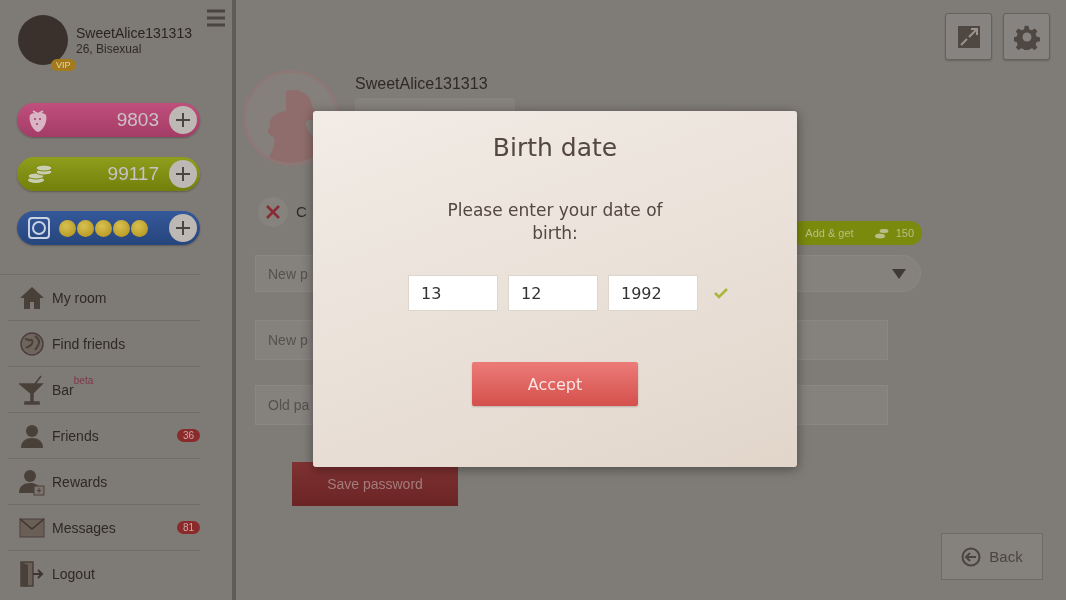 This screenshot has width=1066, height=600. Describe the element at coordinates (89, 343) in the screenshot. I see `menu-item: Find friends` at that location.